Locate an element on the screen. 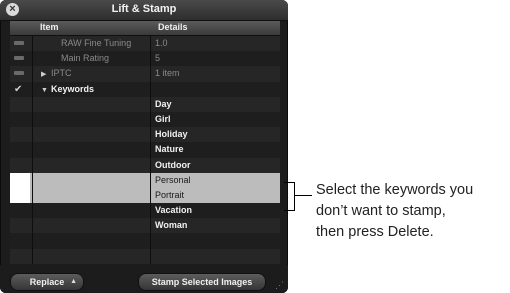 The height and width of the screenshot is (293, 510). table-row: Holiday is located at coordinates (145, 135).